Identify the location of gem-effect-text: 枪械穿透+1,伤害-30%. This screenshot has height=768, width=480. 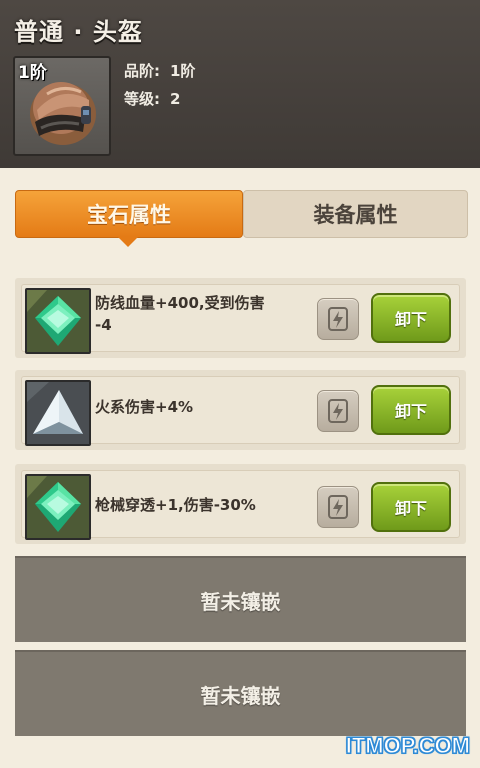
(205, 505).